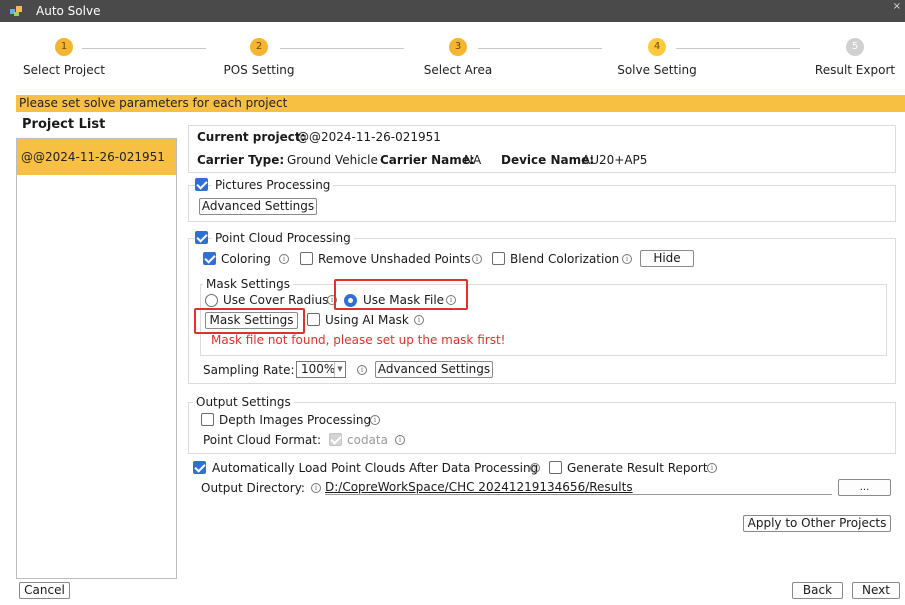 This screenshot has height=605, width=905. What do you see at coordinates (637, 468) in the screenshot?
I see `generate-report-label: Generate Result Report` at bounding box center [637, 468].